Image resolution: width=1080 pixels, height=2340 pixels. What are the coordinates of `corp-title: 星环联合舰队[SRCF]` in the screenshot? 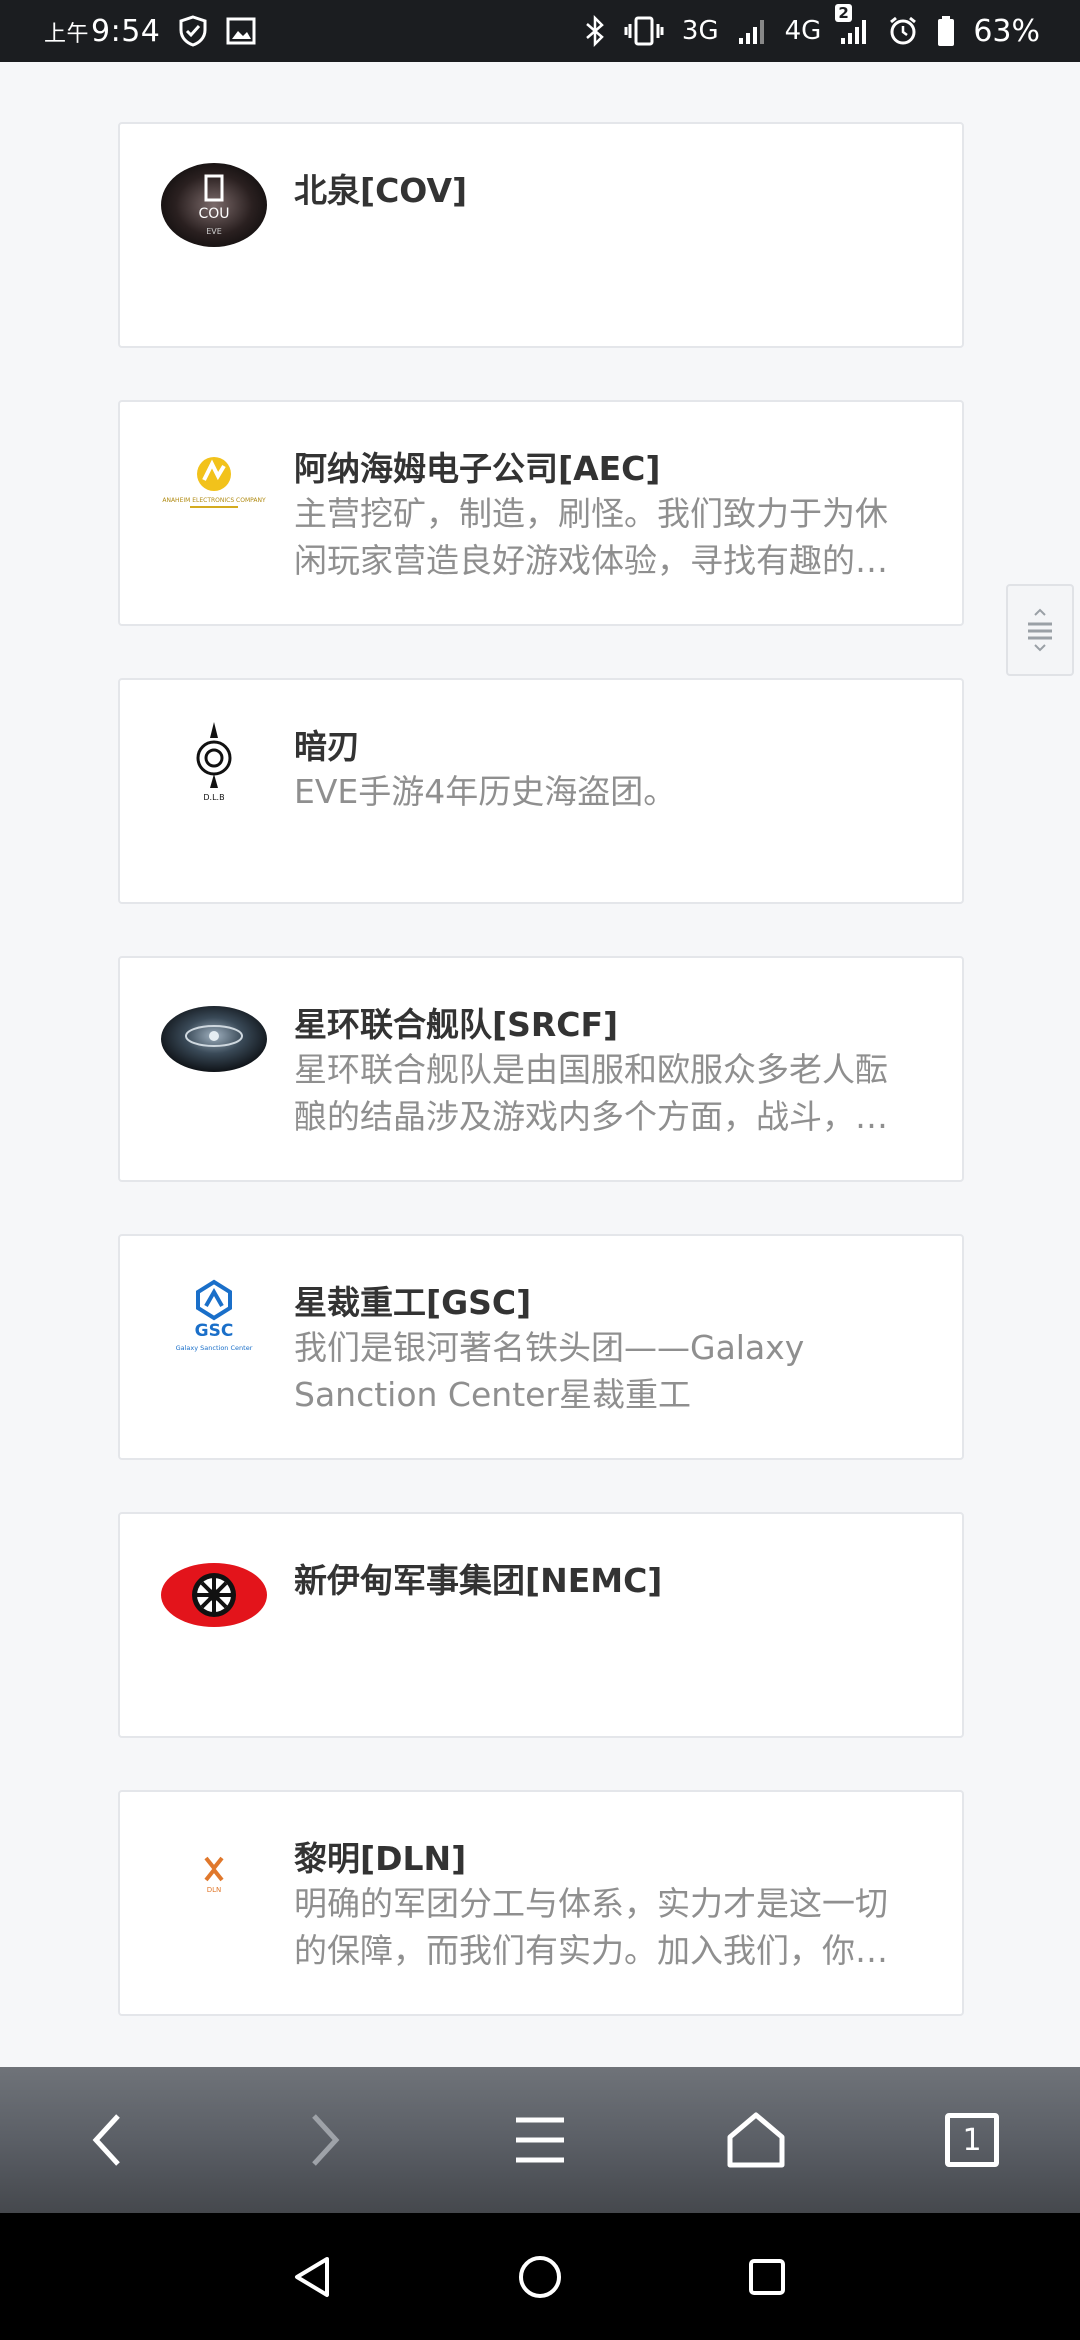 It's located at (456, 1024).